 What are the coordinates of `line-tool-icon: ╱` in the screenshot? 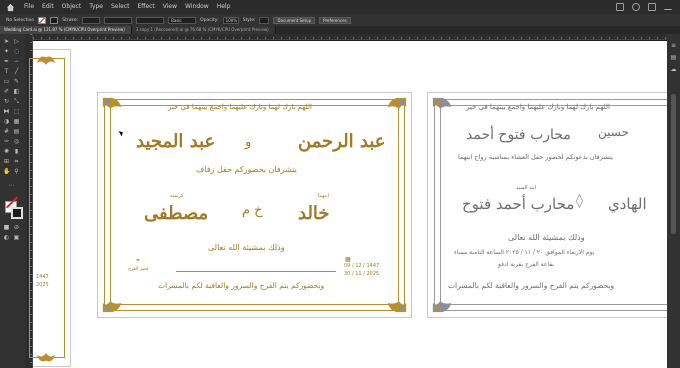 It's located at (16, 71).